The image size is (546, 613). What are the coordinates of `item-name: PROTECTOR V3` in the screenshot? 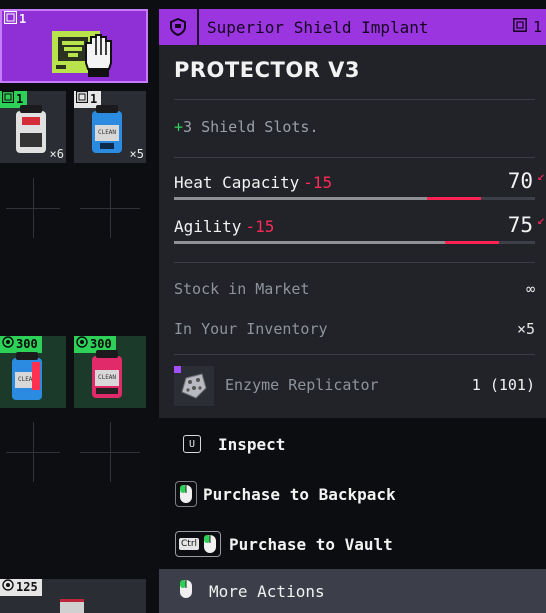 It's located at (267, 70).